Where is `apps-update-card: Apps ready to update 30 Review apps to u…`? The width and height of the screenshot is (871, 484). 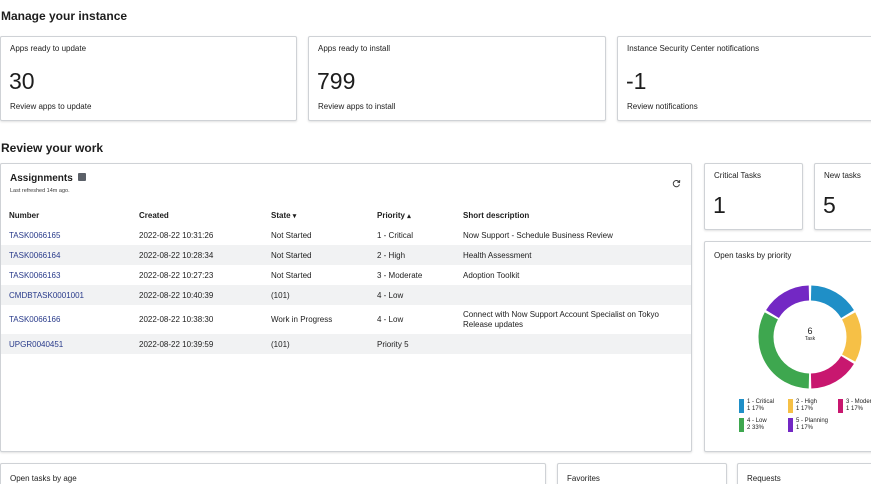 apps-update-card: Apps ready to update 30 Review apps to u… is located at coordinates (148, 78).